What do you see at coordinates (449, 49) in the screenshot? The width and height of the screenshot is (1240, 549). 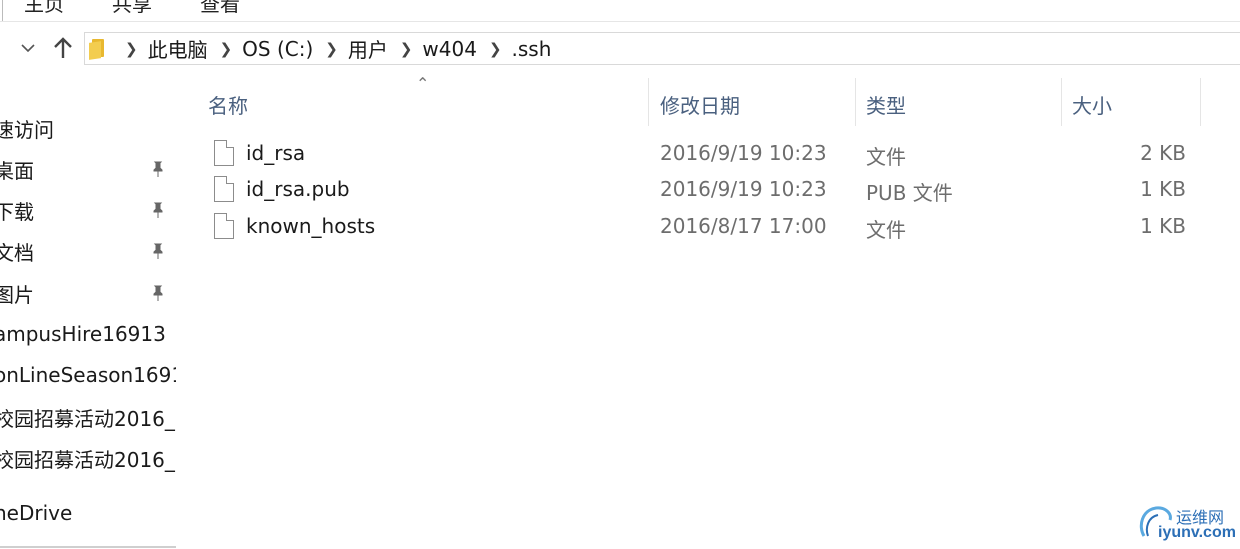 I see `breadcrumb-user-w404: w404` at bounding box center [449, 49].